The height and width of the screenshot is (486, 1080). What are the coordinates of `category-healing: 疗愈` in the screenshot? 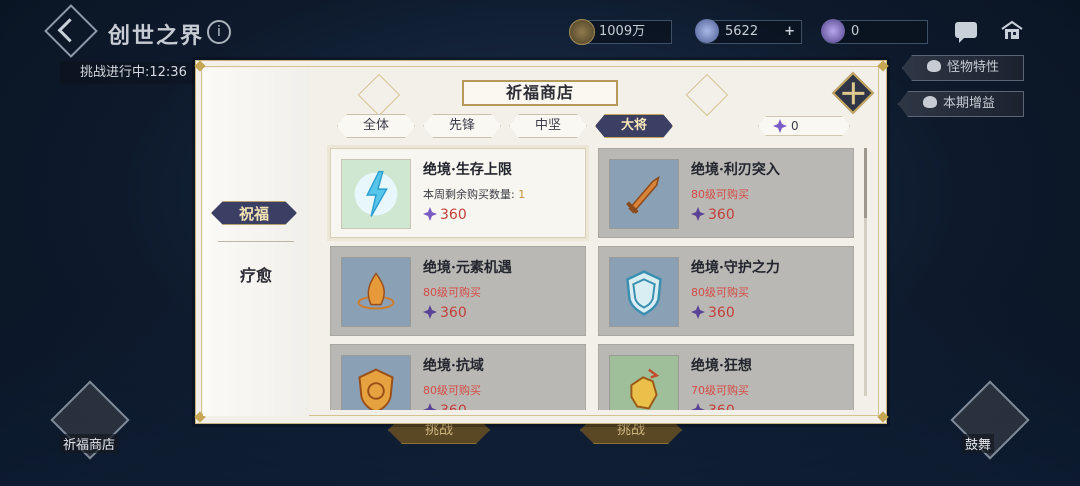 It's located at (256, 274).